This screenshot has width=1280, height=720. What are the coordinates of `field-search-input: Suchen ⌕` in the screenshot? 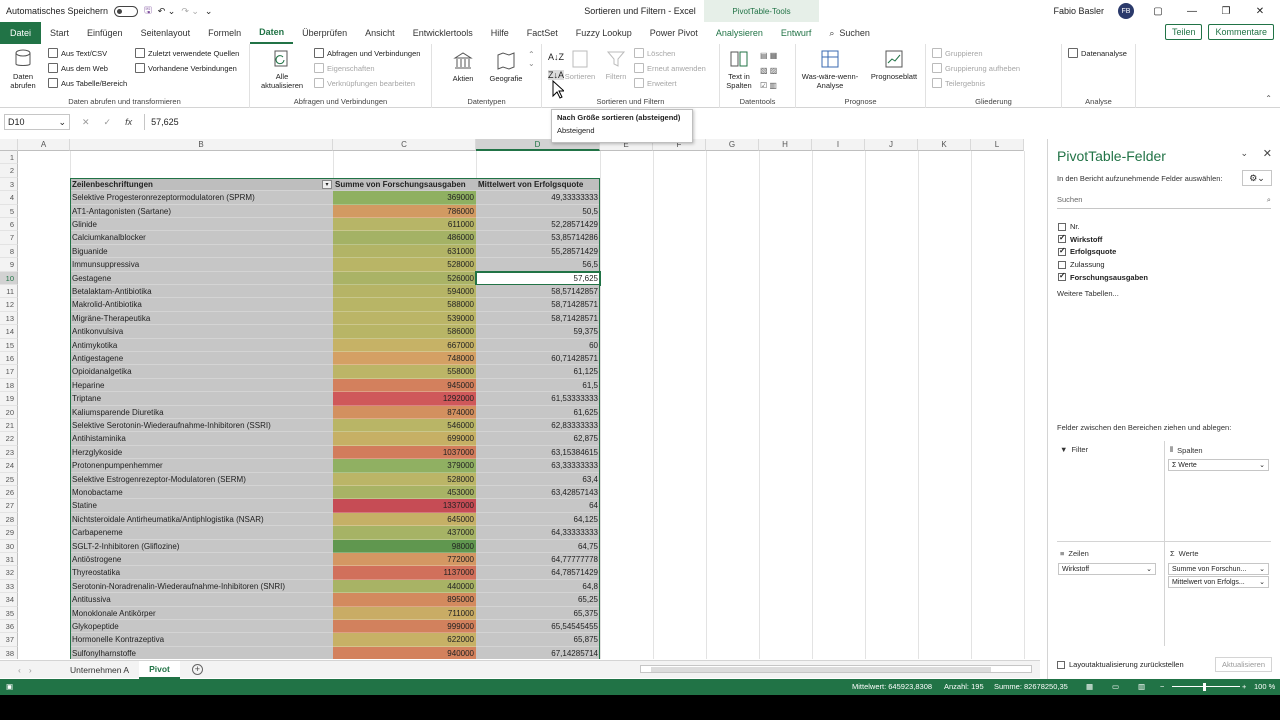 It's located at (1164, 202).